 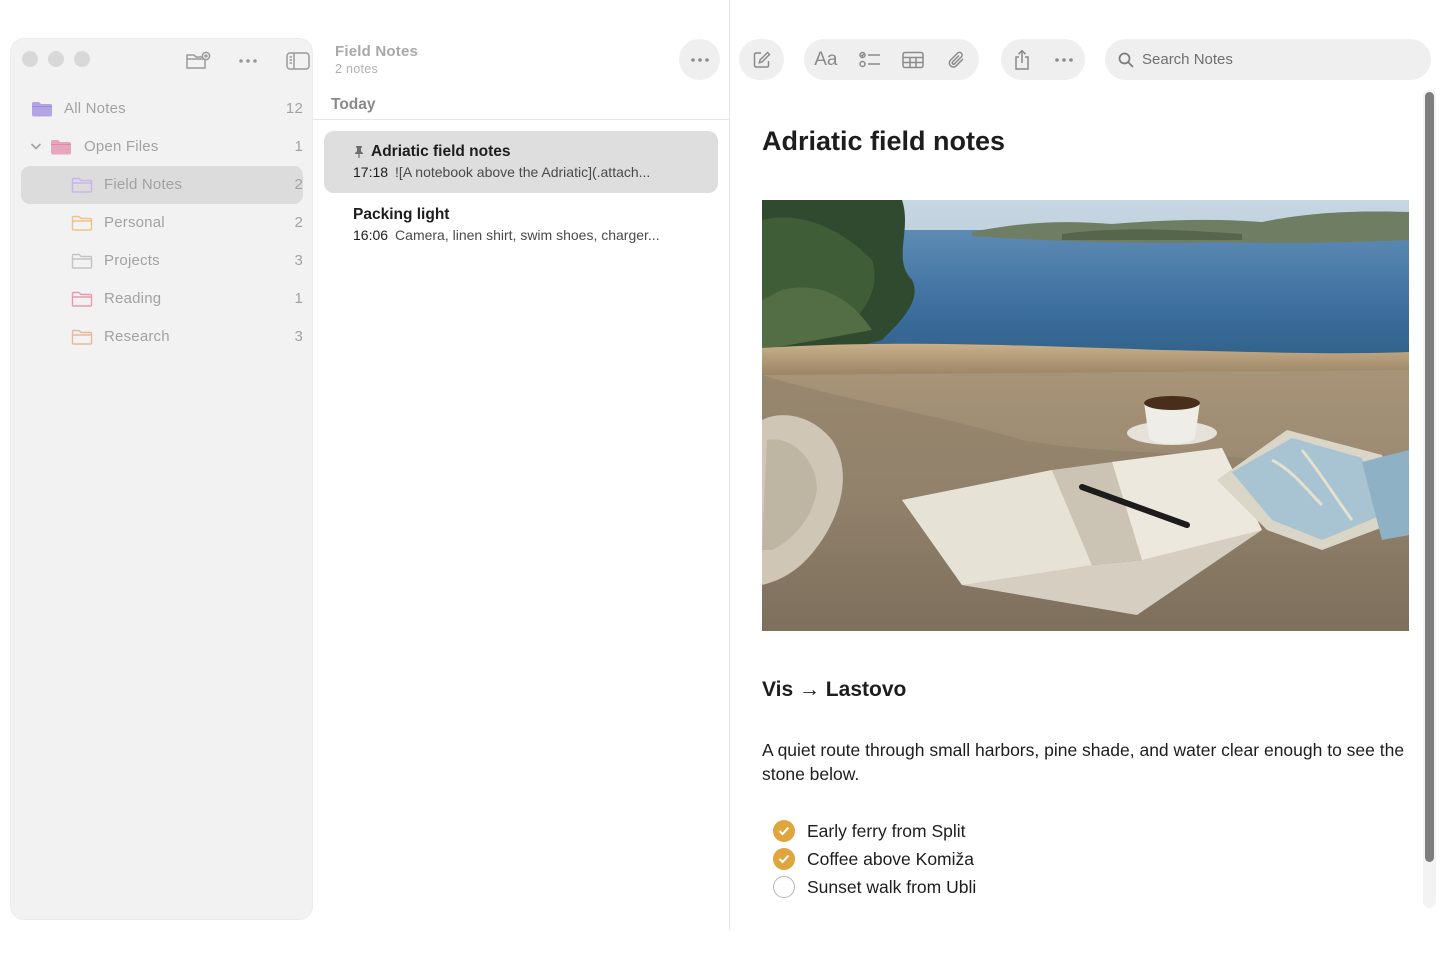 What do you see at coordinates (132, 260) in the screenshot?
I see `sidebar-item-label: Projects` at bounding box center [132, 260].